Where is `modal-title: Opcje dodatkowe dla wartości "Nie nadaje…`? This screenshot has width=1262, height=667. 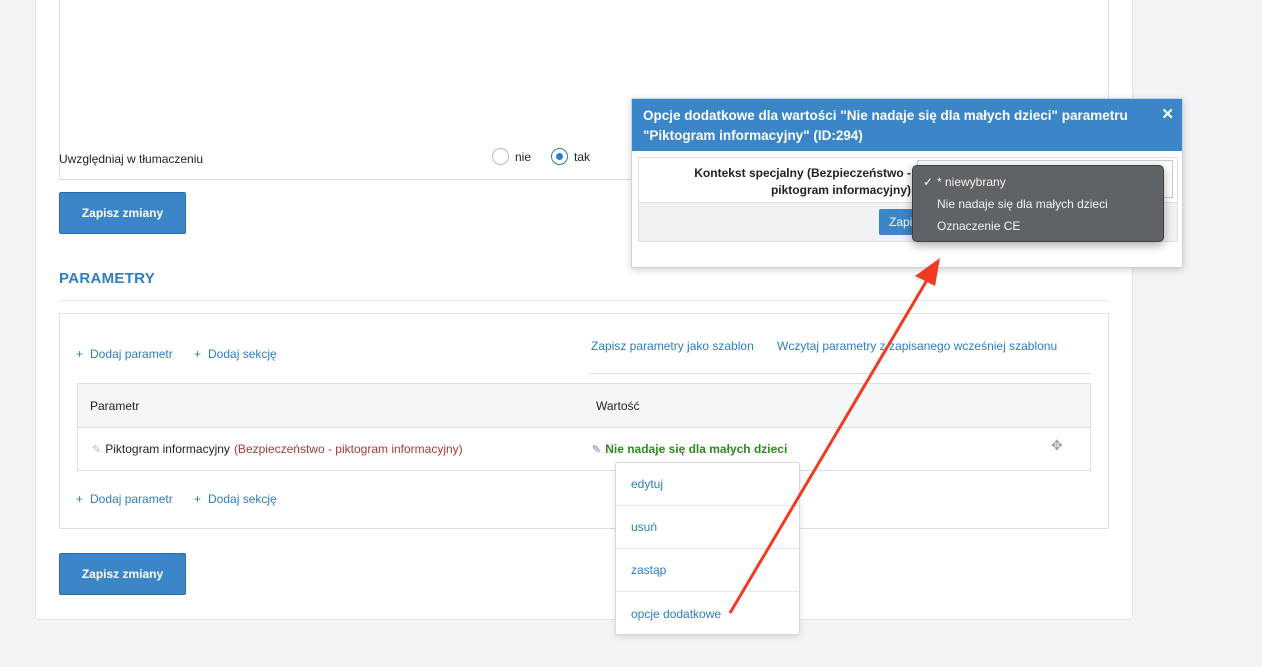 modal-title: Opcje dodatkowe dla wartości "Nie nadaje… is located at coordinates (885, 125).